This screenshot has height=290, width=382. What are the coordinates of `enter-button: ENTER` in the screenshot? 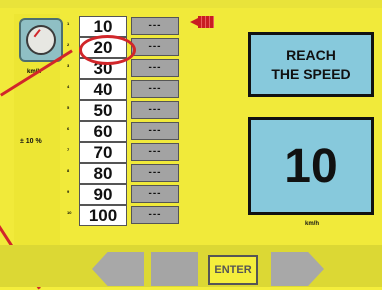 It's located at (233, 270).